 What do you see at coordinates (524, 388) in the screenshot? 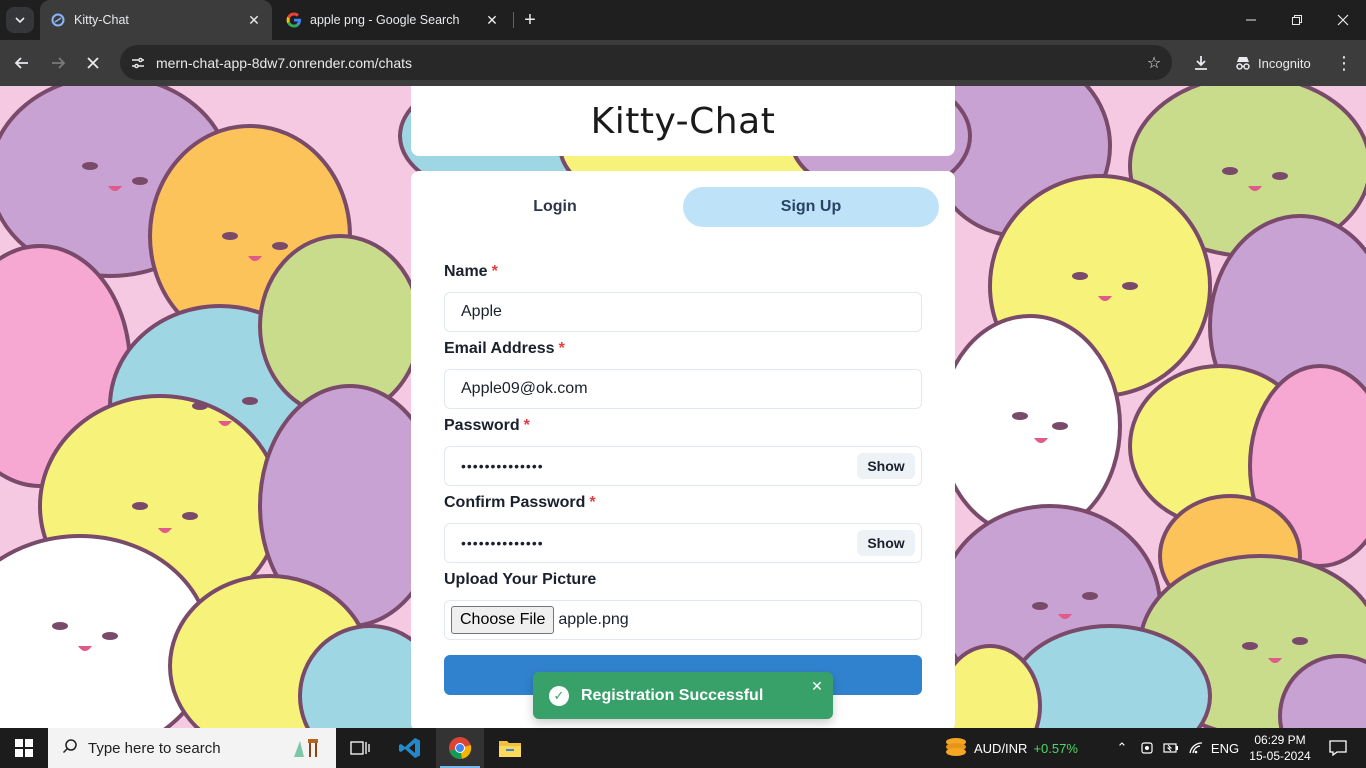
I see `email-value: Apple09@ok.com` at bounding box center [524, 388].